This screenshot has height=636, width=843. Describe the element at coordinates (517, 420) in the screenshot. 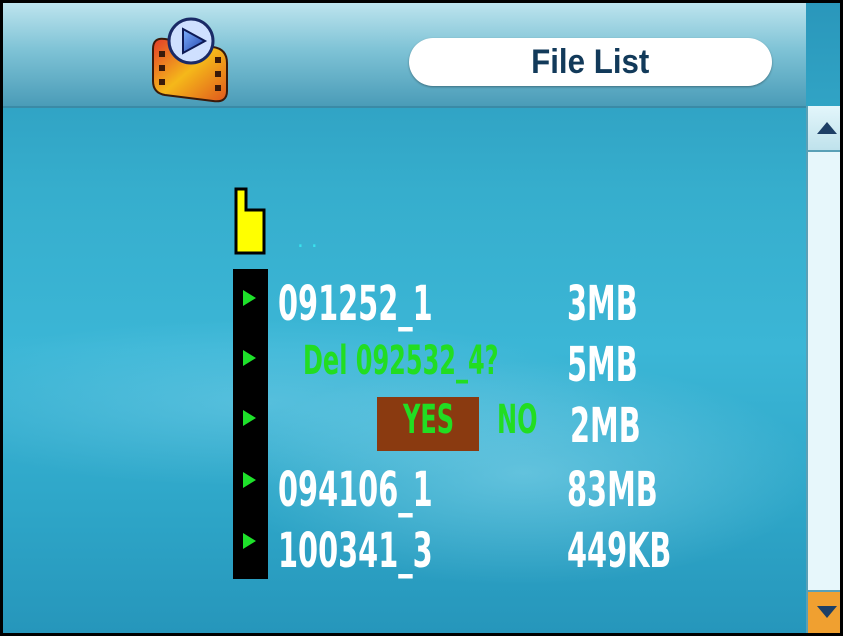

I see `no-button-label: NO` at that location.